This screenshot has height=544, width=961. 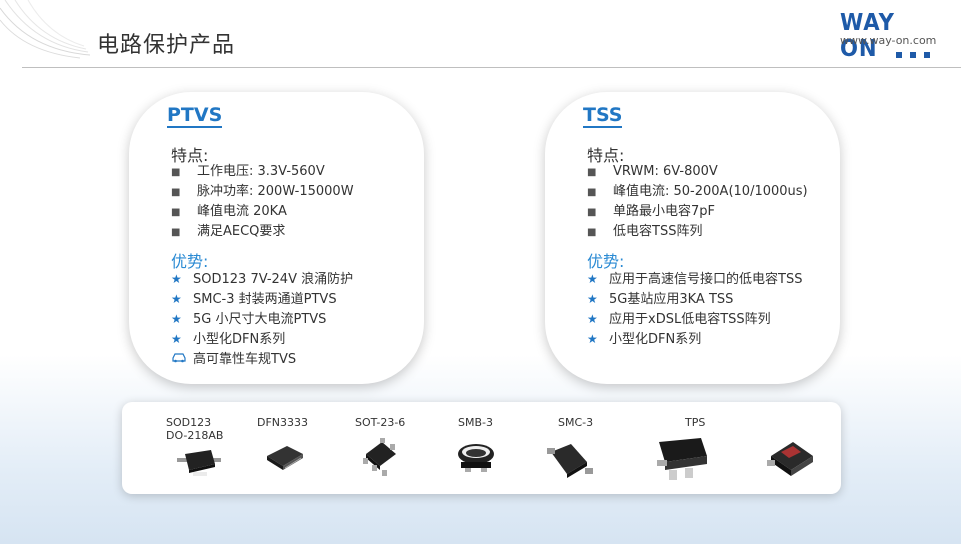 I want to click on list-item: ★ 应用于xDSL低电容TSS阵列, so click(x=694, y=319).